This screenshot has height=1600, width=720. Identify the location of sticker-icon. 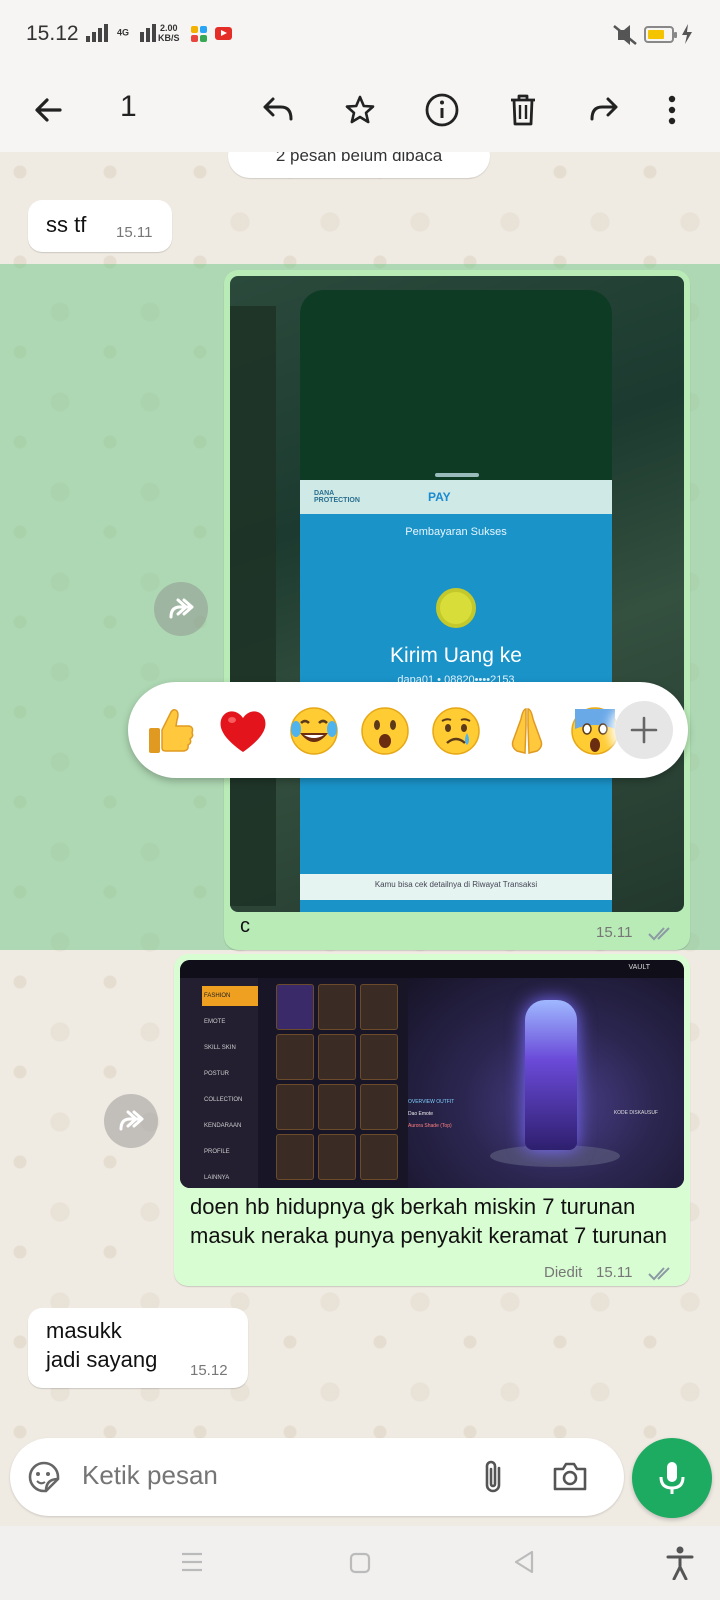
(44, 1477).